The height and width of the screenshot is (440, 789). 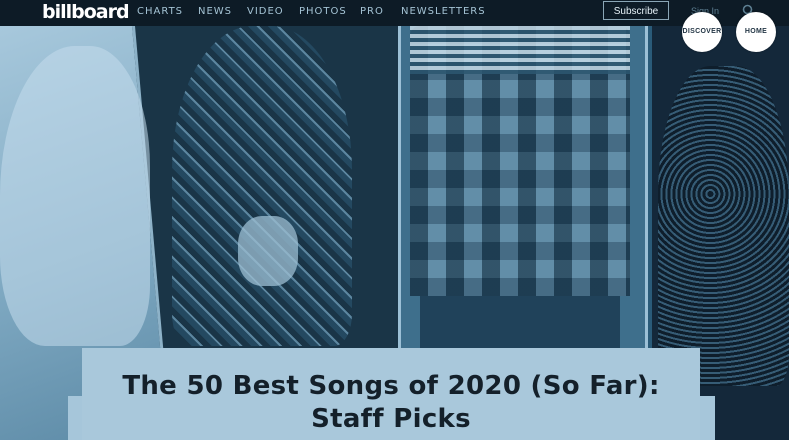 I want to click on photo-figure-suit, so click(x=75, y=196).